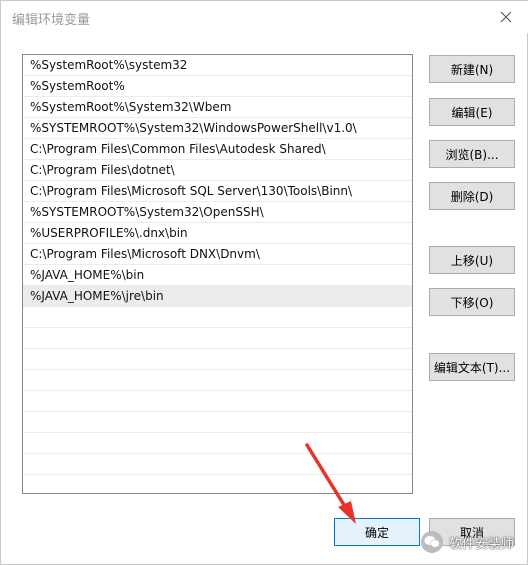 The height and width of the screenshot is (565, 528). I want to click on wechat-logo-icon, so click(432, 542).